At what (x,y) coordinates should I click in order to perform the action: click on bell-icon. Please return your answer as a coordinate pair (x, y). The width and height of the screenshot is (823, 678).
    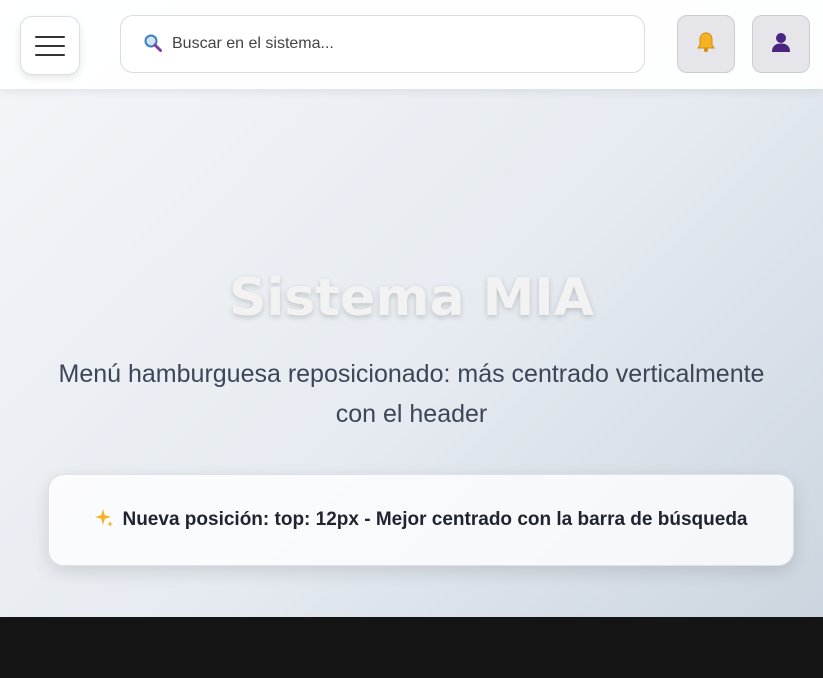
    Looking at the image, I should click on (706, 44).